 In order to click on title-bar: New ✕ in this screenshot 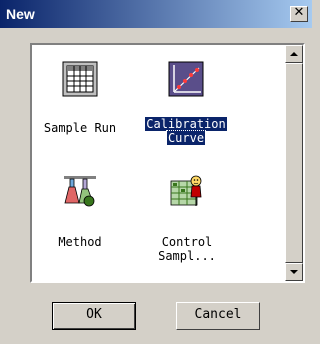, I will do `click(156, 14)`.